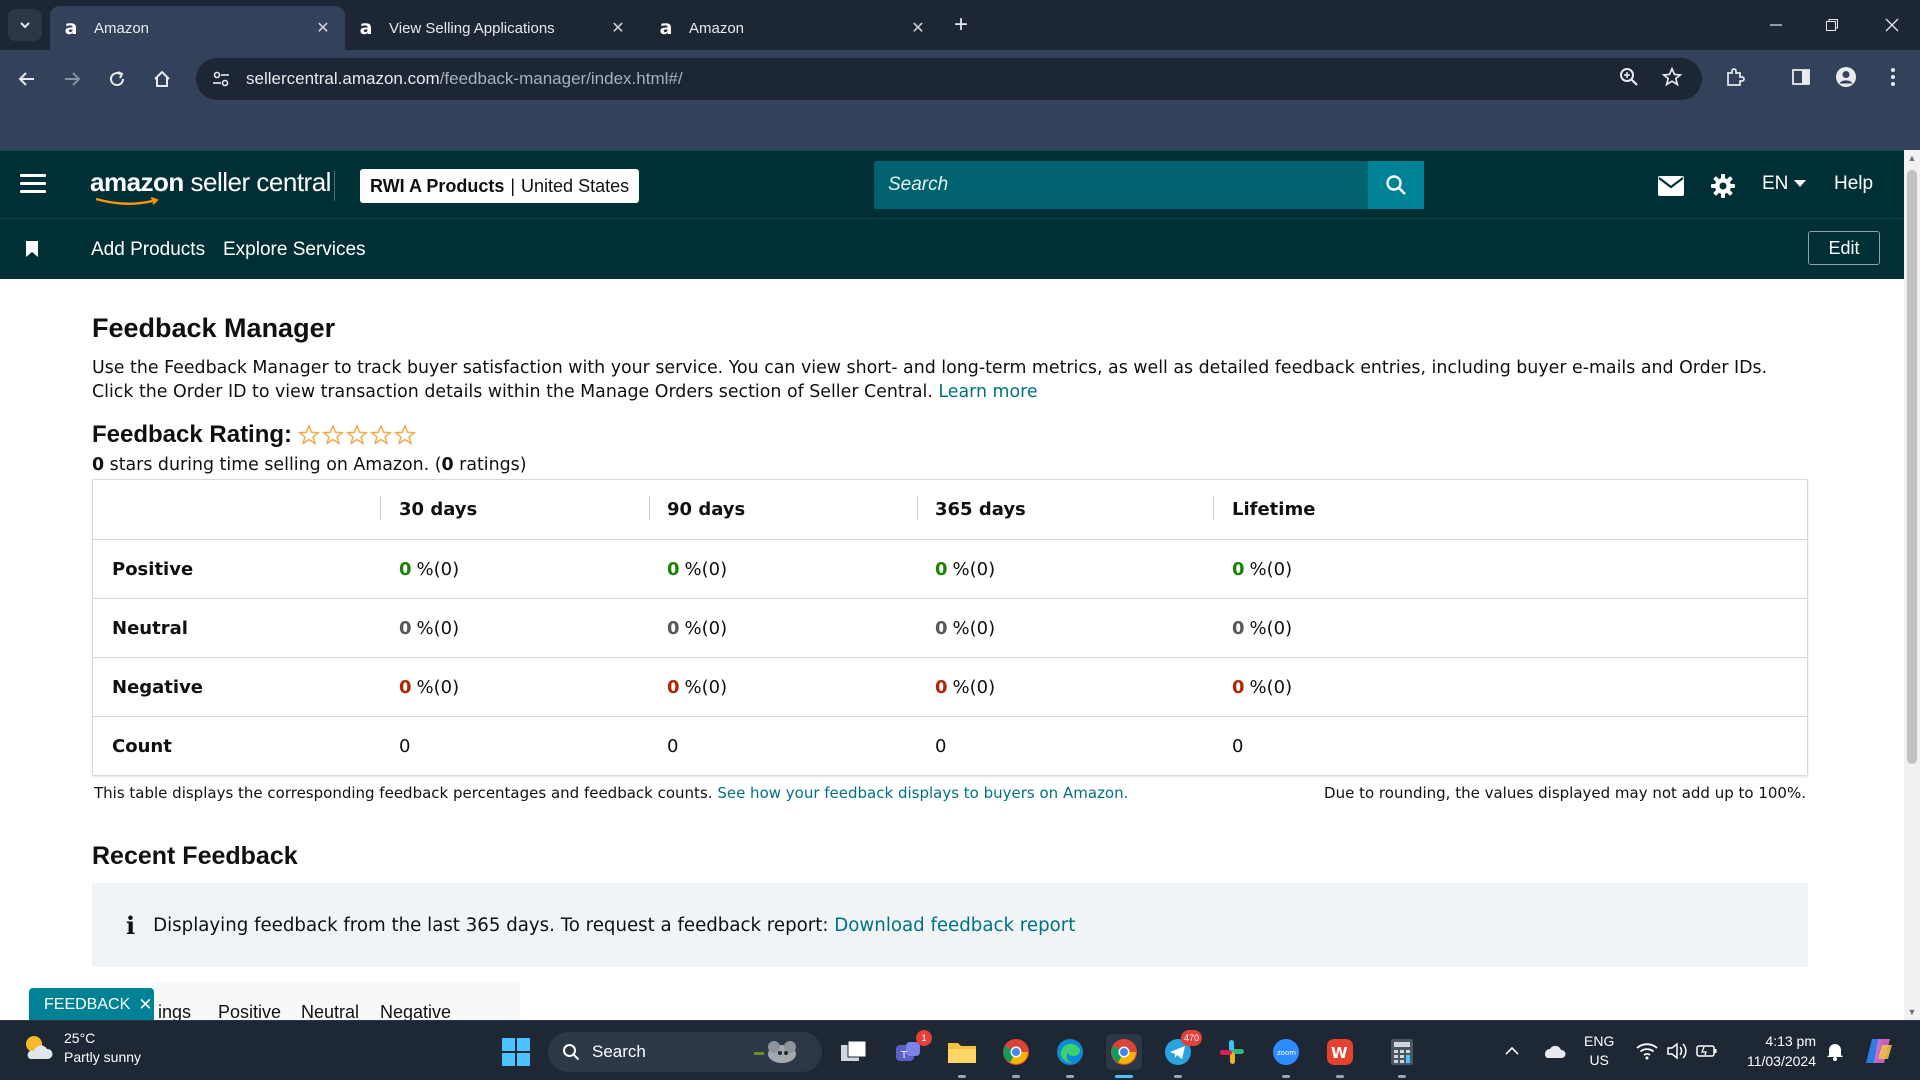  Describe the element at coordinates (1016, 1056) in the screenshot. I see `chrome-profile-1-icon` at that location.